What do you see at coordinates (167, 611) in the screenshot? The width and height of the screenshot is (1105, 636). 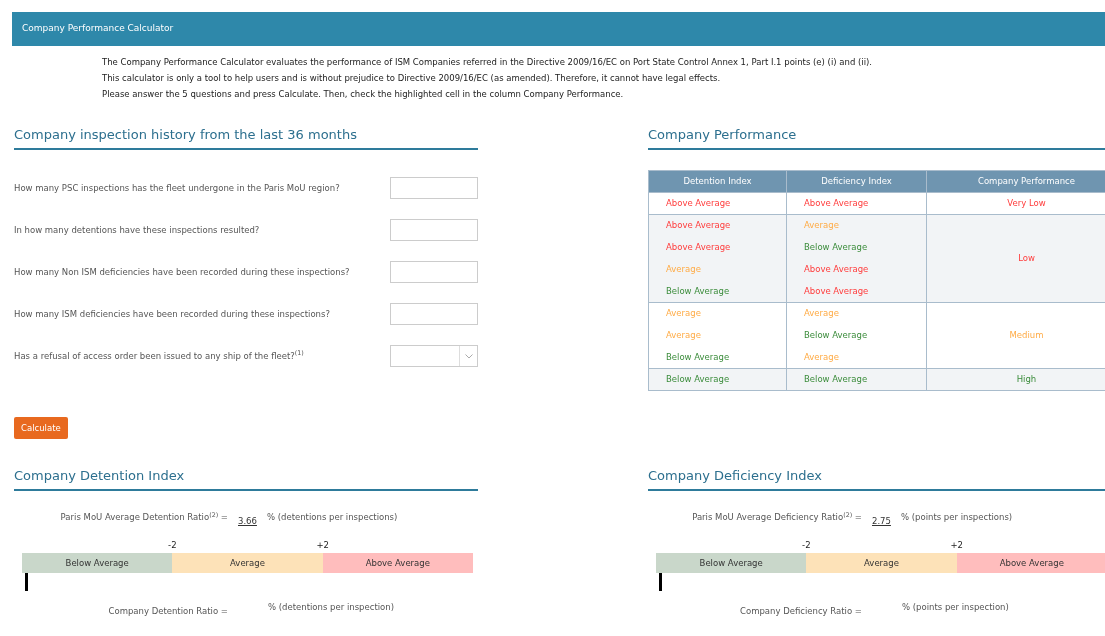 I see `ratio-label: Company Detention Ratio =` at bounding box center [167, 611].